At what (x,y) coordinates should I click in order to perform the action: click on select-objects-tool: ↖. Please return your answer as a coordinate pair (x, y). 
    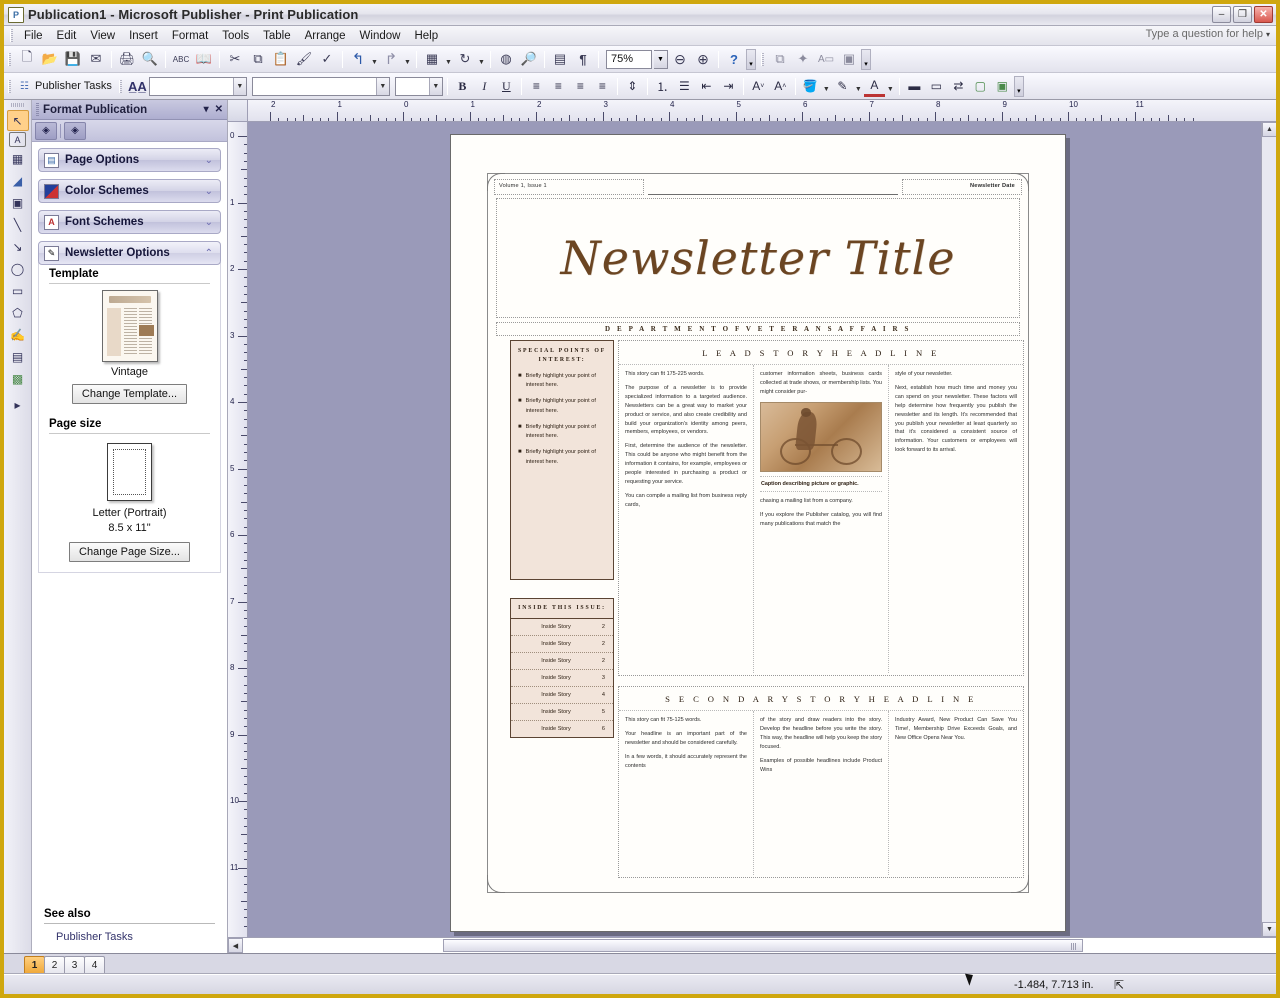
    Looking at the image, I should click on (17, 120).